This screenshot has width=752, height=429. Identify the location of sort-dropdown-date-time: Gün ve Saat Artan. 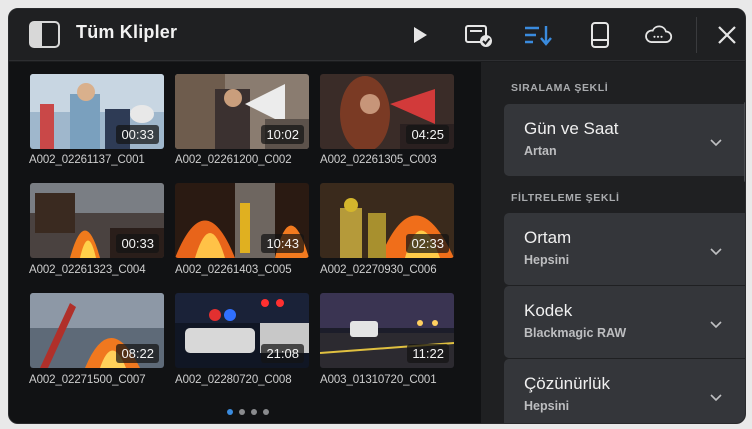
(624, 140).